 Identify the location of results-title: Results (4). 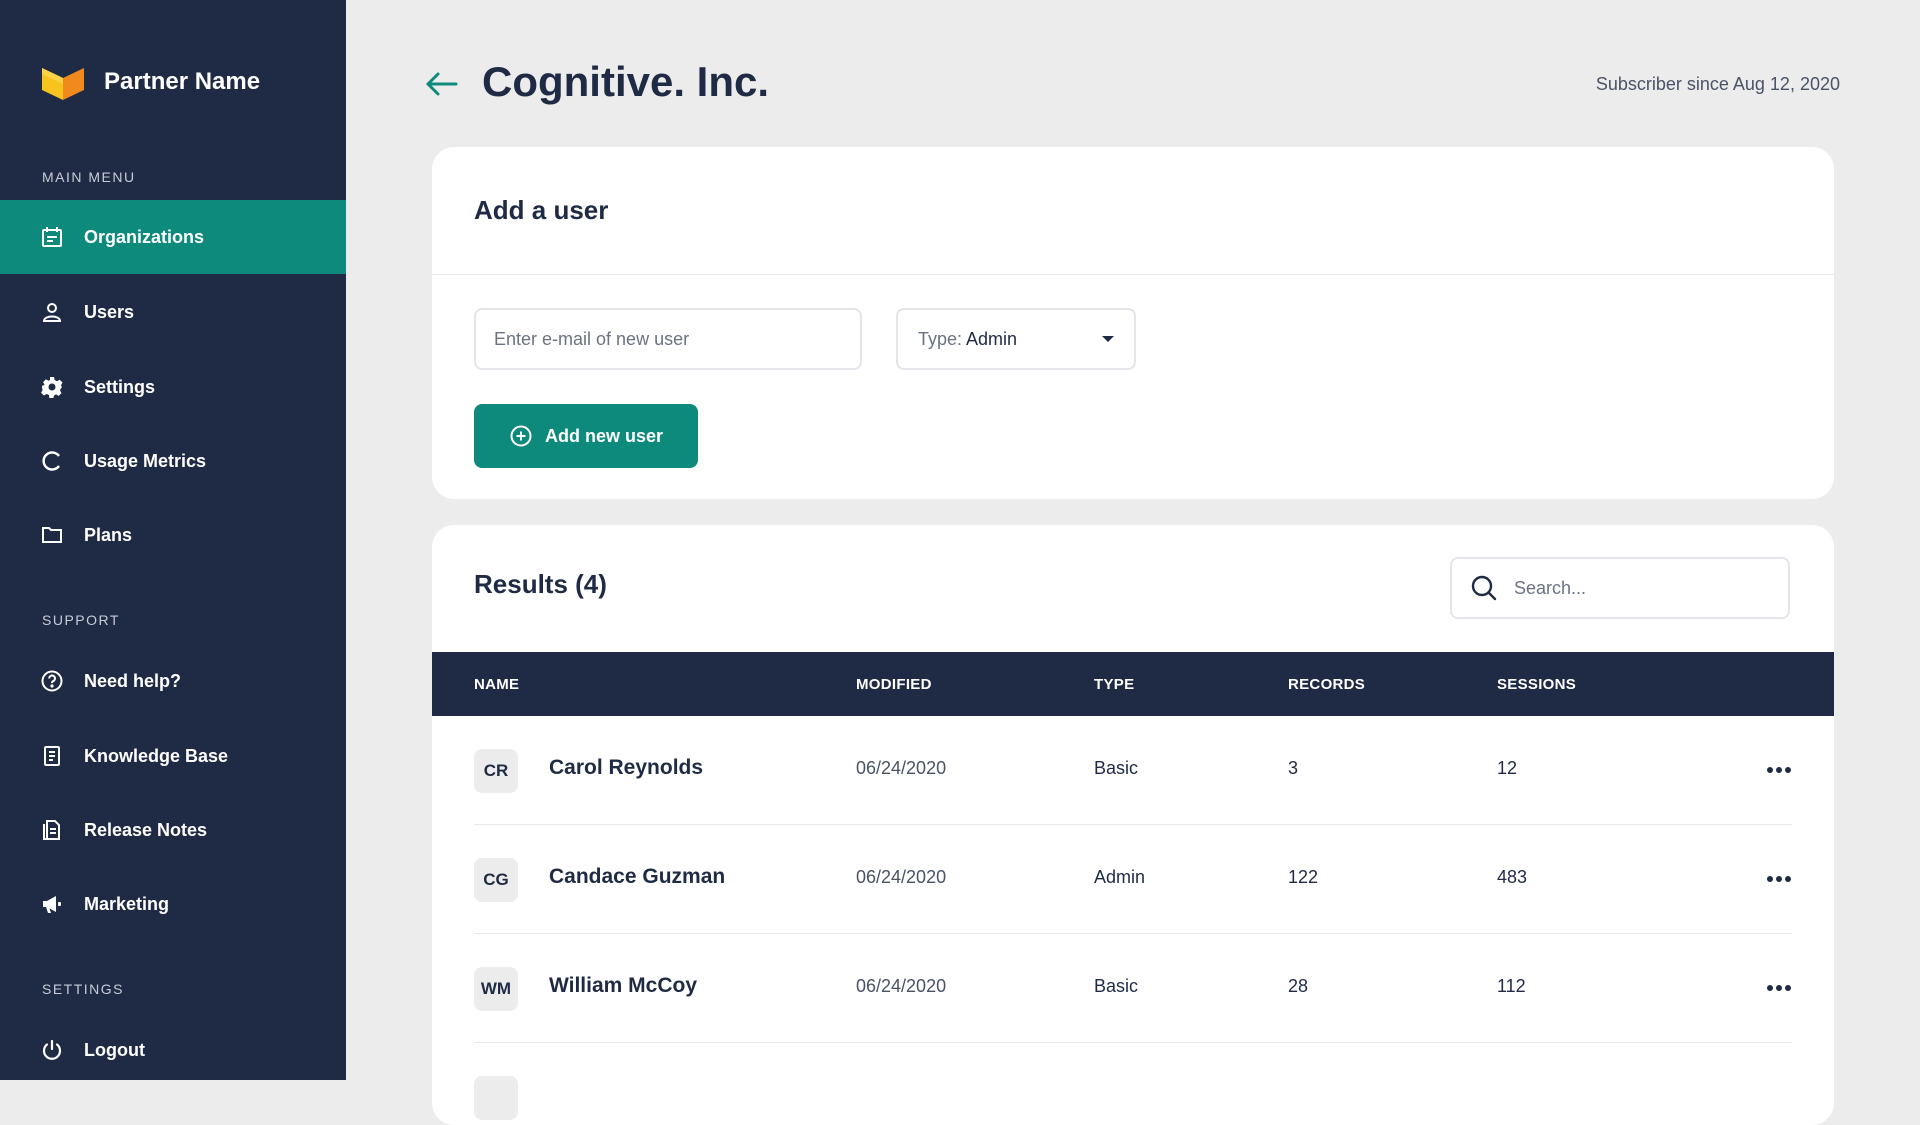
(540, 584).